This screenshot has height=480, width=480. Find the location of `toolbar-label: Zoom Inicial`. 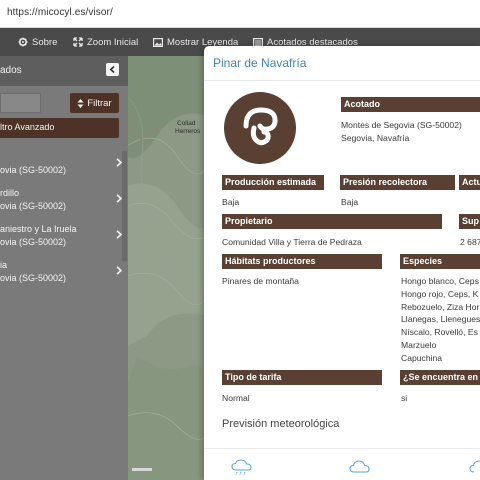

toolbar-label: Zoom Inicial is located at coordinates (113, 42).